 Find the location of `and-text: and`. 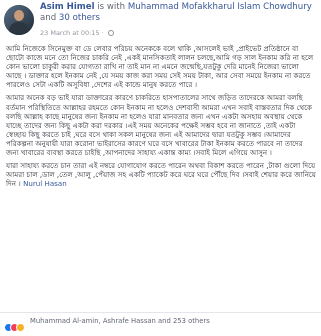

and-text: and is located at coordinates (48, 18).